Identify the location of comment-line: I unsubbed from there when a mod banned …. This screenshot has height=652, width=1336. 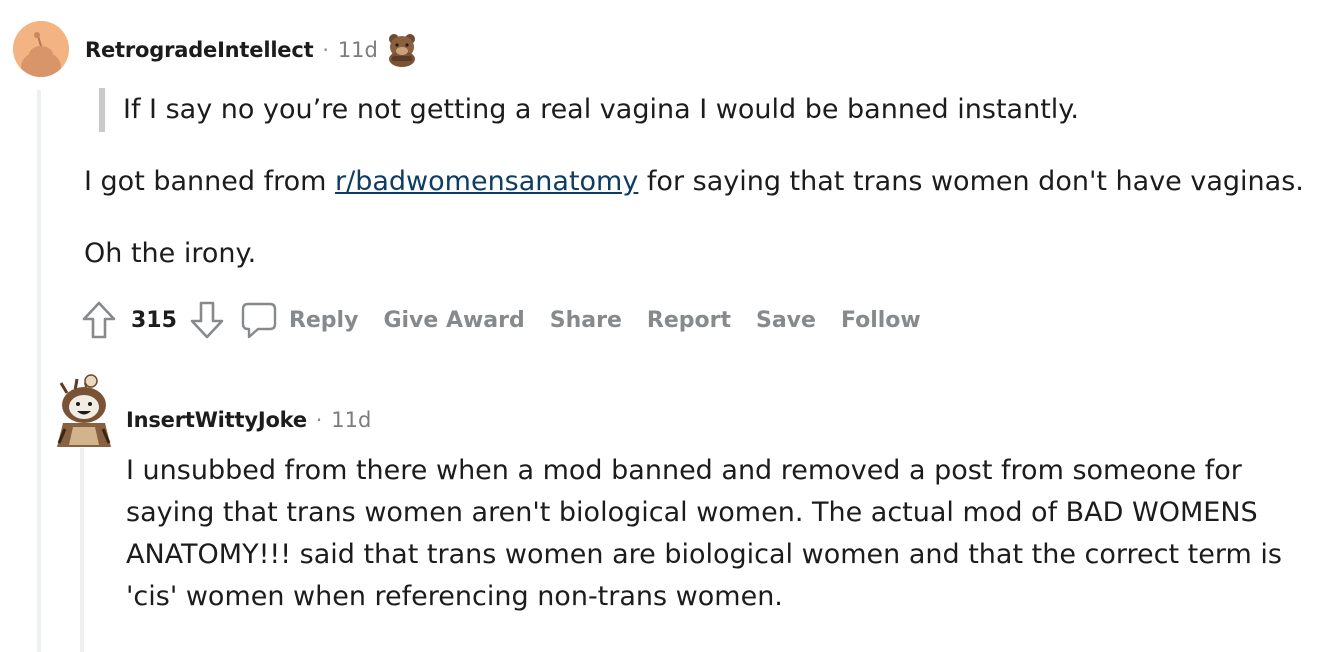
(684, 470).